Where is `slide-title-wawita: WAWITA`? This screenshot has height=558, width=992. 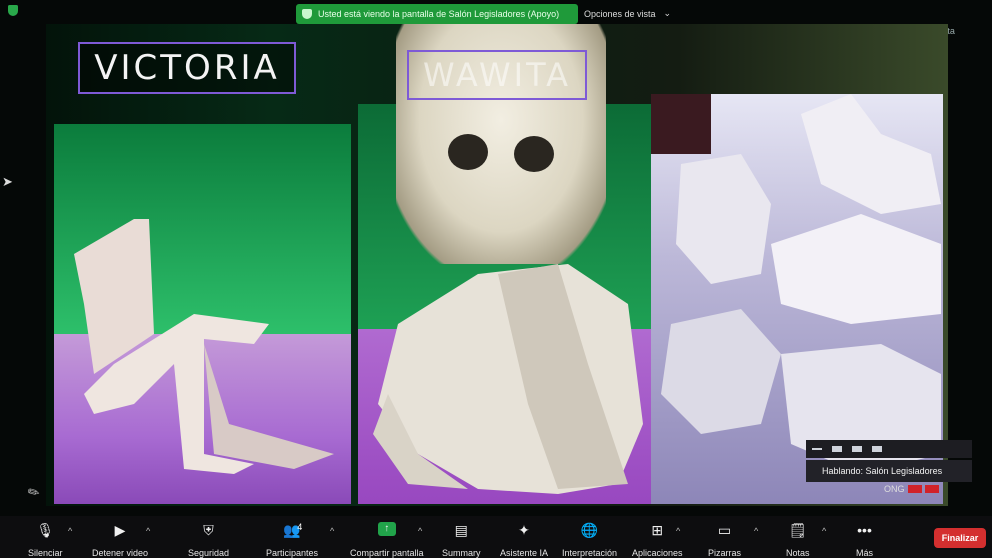 slide-title-wawita: WAWITA is located at coordinates (497, 75).